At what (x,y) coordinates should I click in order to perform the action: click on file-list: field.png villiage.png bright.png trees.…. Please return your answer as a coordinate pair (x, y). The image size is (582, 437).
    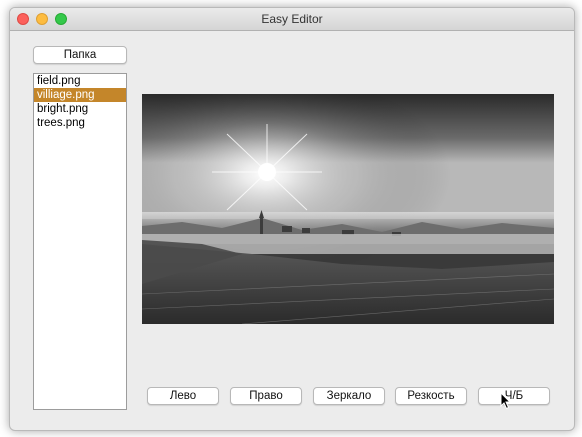
    Looking at the image, I should click on (80, 241).